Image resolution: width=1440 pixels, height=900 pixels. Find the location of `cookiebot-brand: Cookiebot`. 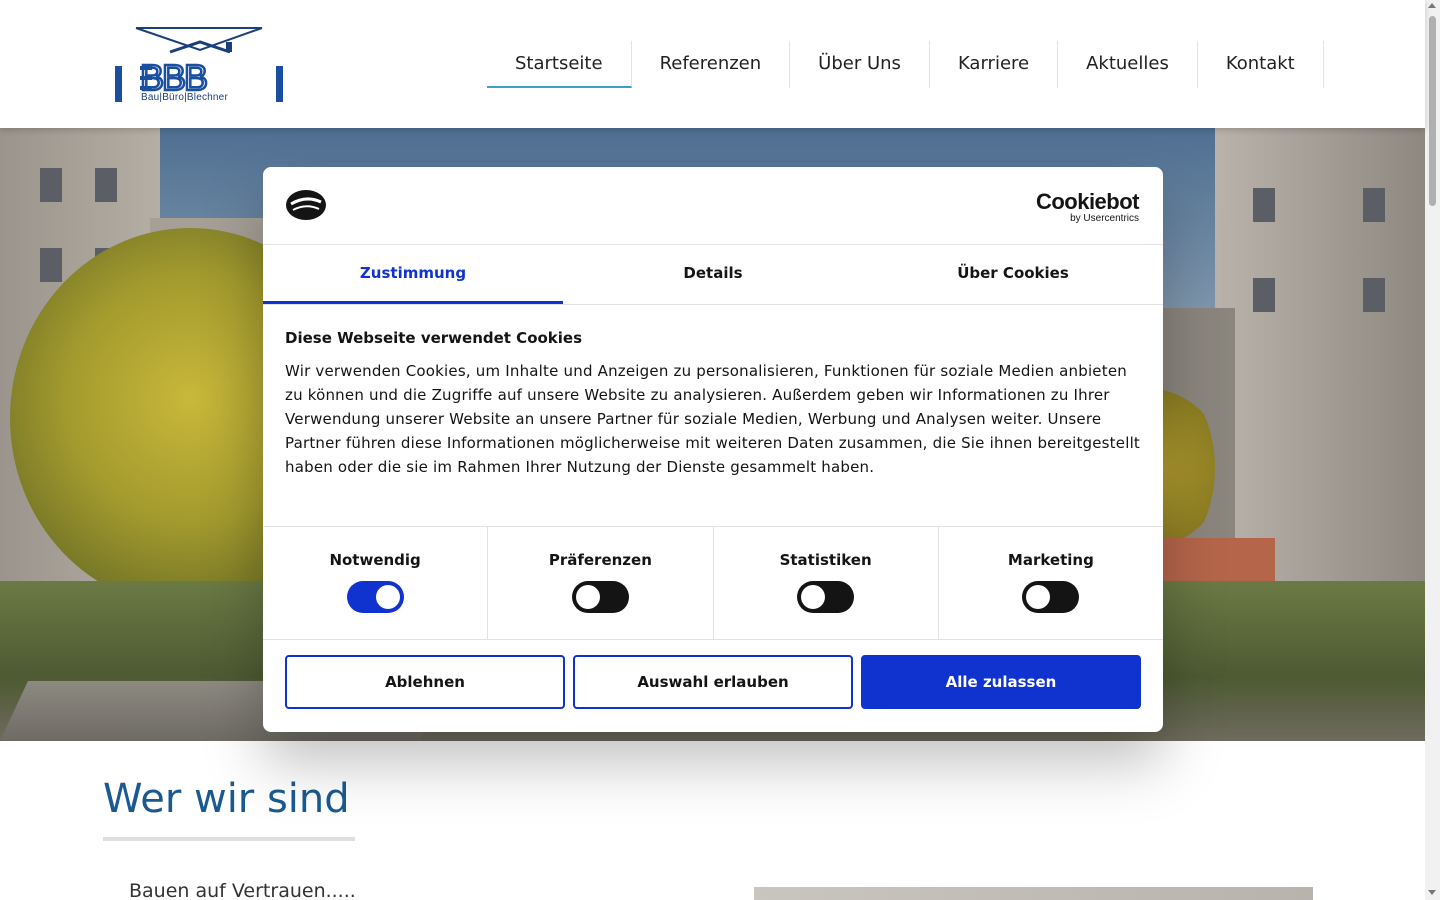

cookiebot-brand: Cookiebot is located at coordinates (1087, 201).